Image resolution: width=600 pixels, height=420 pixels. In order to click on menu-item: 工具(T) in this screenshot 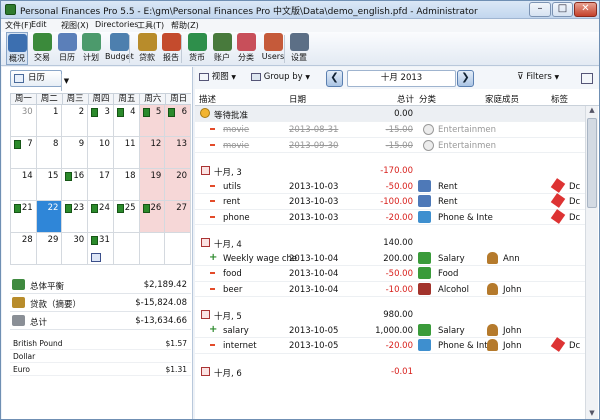, I will do `click(150, 25)`.